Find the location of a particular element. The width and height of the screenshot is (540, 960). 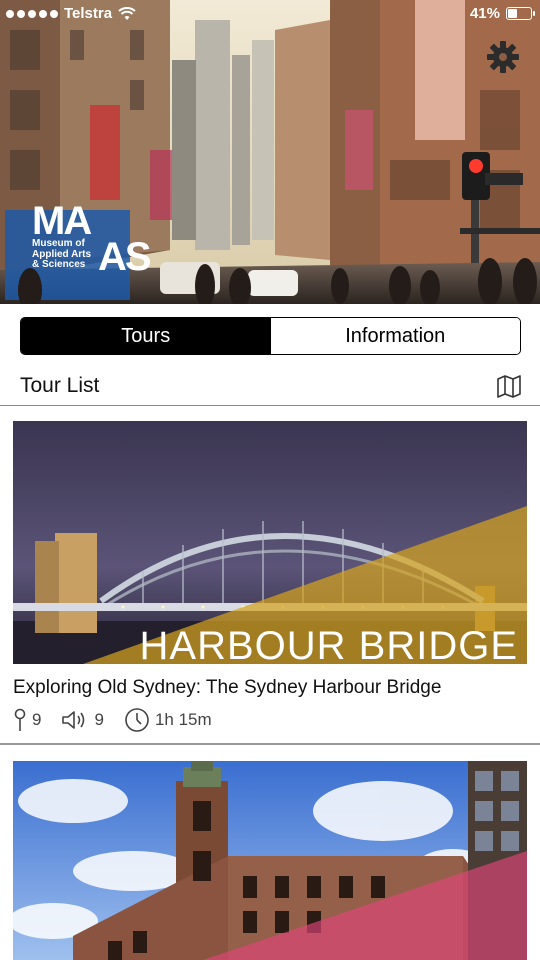

carrier-name: Telstra is located at coordinates (88, 13).